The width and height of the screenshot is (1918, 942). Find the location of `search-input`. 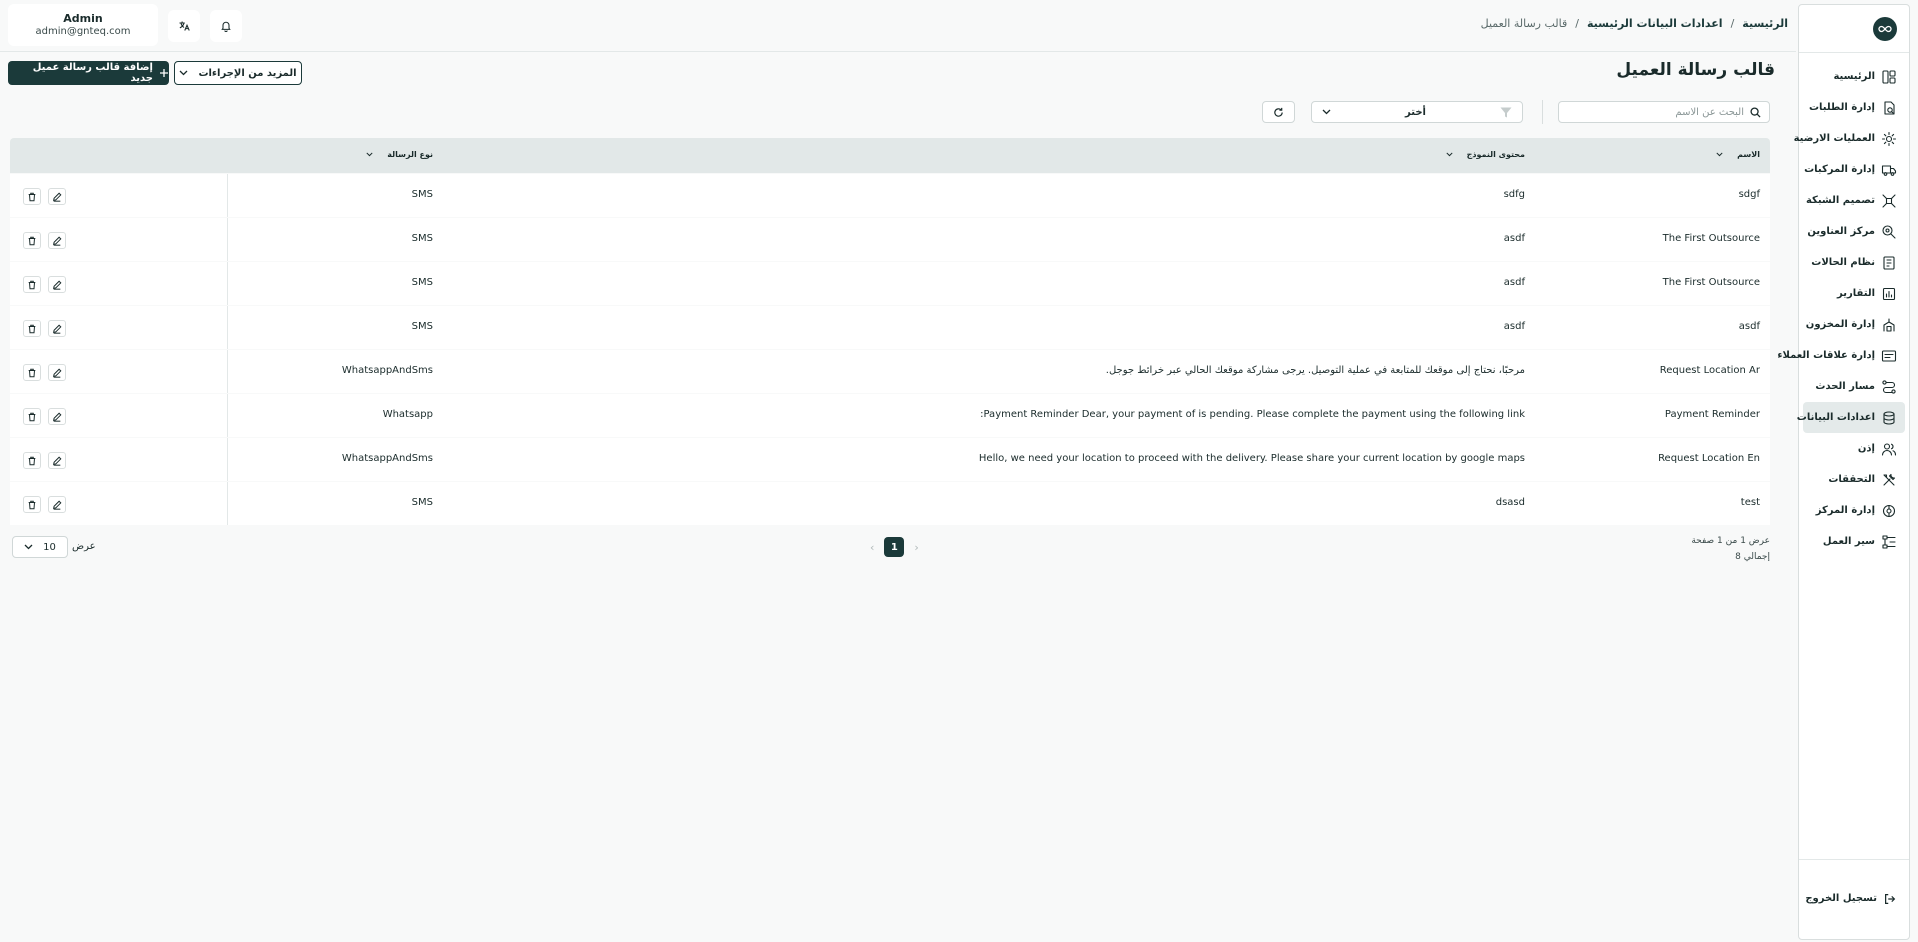

search-input is located at coordinates (1659, 112).